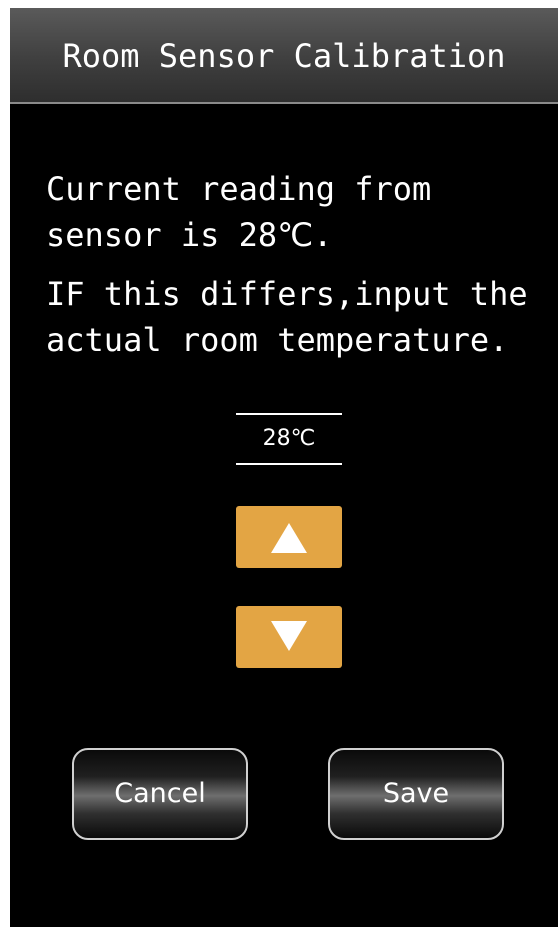 The image size is (558, 927). I want to click on page-title: Room Sensor Calibration, so click(284, 56).